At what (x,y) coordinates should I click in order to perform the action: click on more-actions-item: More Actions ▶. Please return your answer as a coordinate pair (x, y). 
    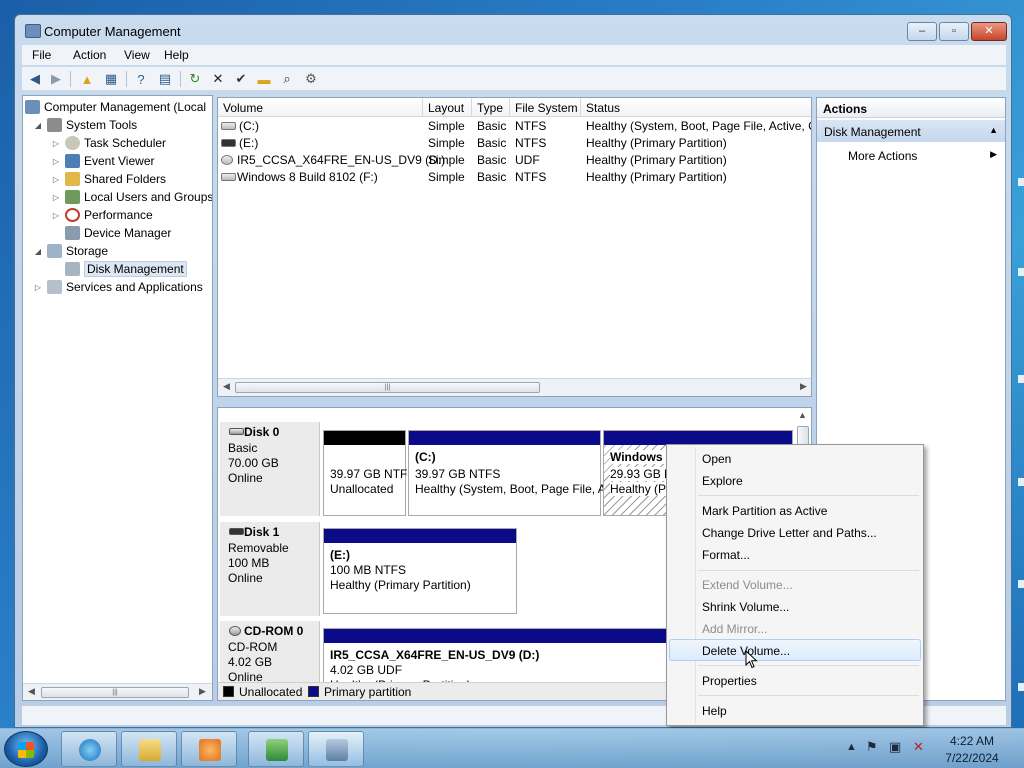
    Looking at the image, I should click on (911, 155).